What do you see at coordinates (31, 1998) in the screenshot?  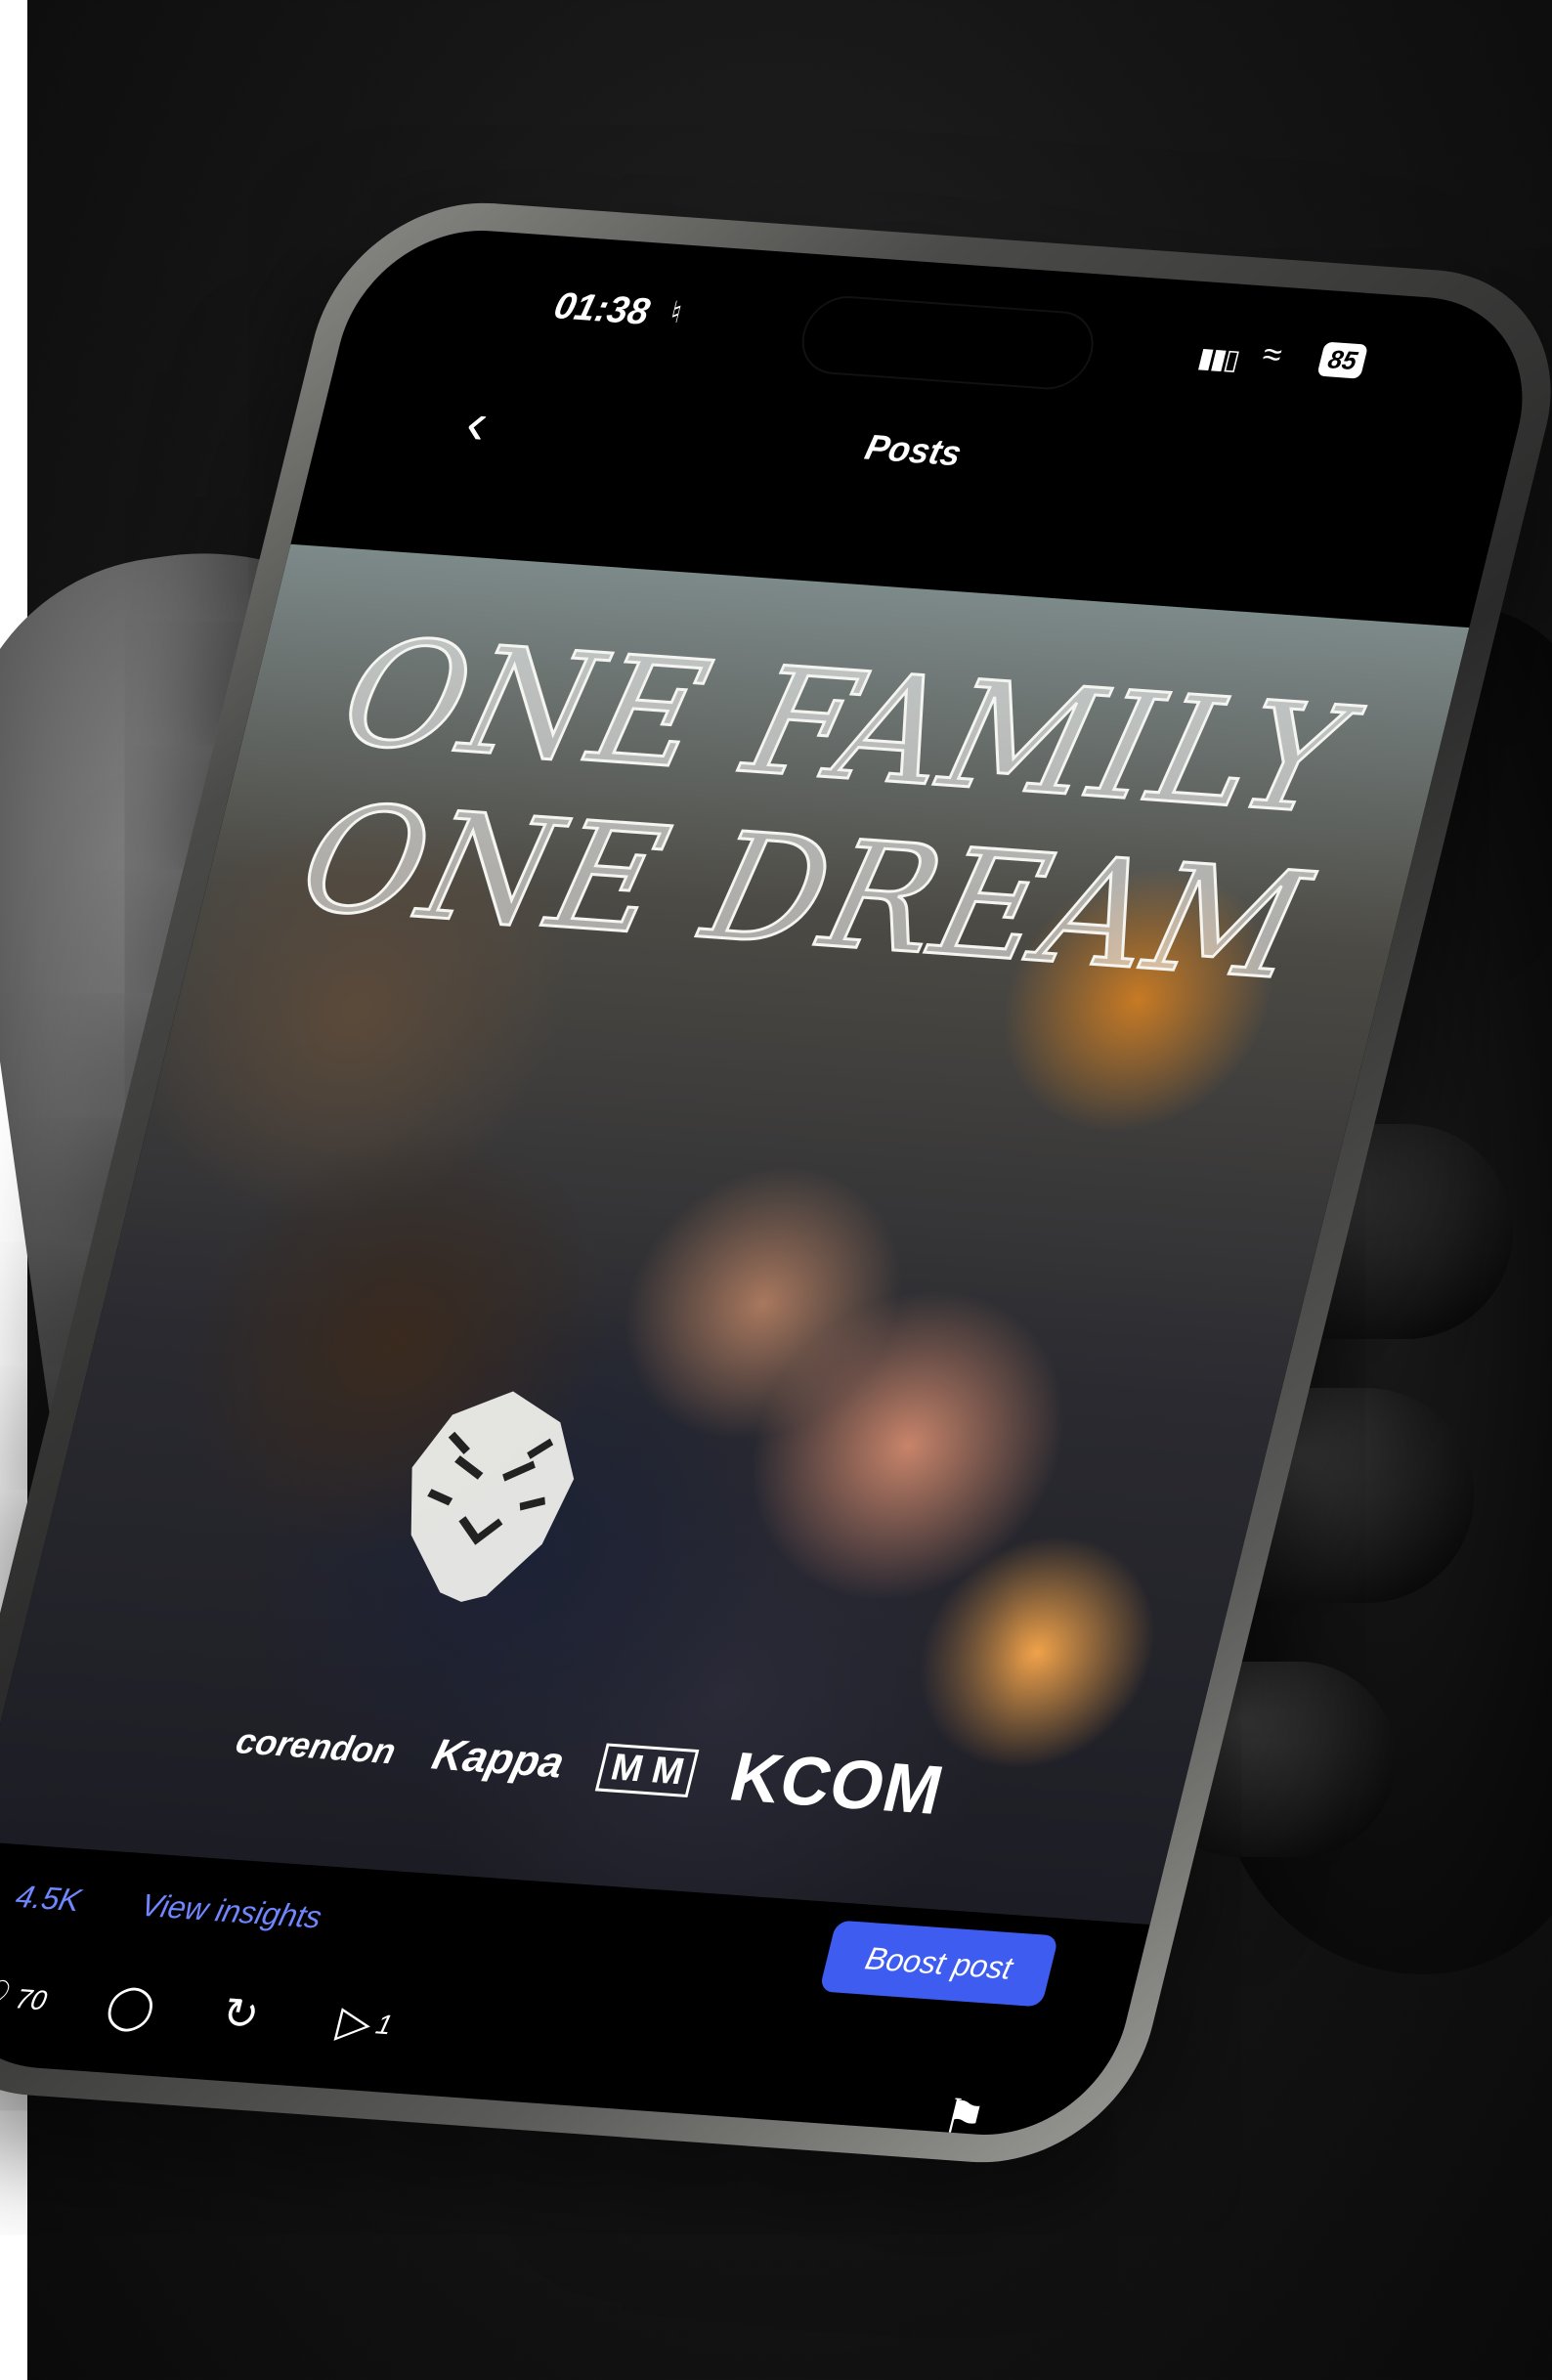 I see `like-count: 70` at bounding box center [31, 1998].